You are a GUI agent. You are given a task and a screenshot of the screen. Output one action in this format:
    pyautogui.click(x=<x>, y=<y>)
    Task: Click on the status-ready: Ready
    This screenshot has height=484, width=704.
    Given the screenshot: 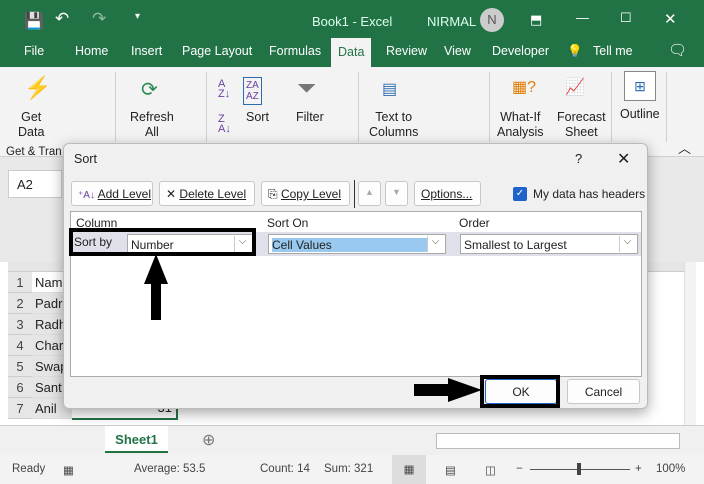 What is the action you would take?
    pyautogui.click(x=29, y=469)
    